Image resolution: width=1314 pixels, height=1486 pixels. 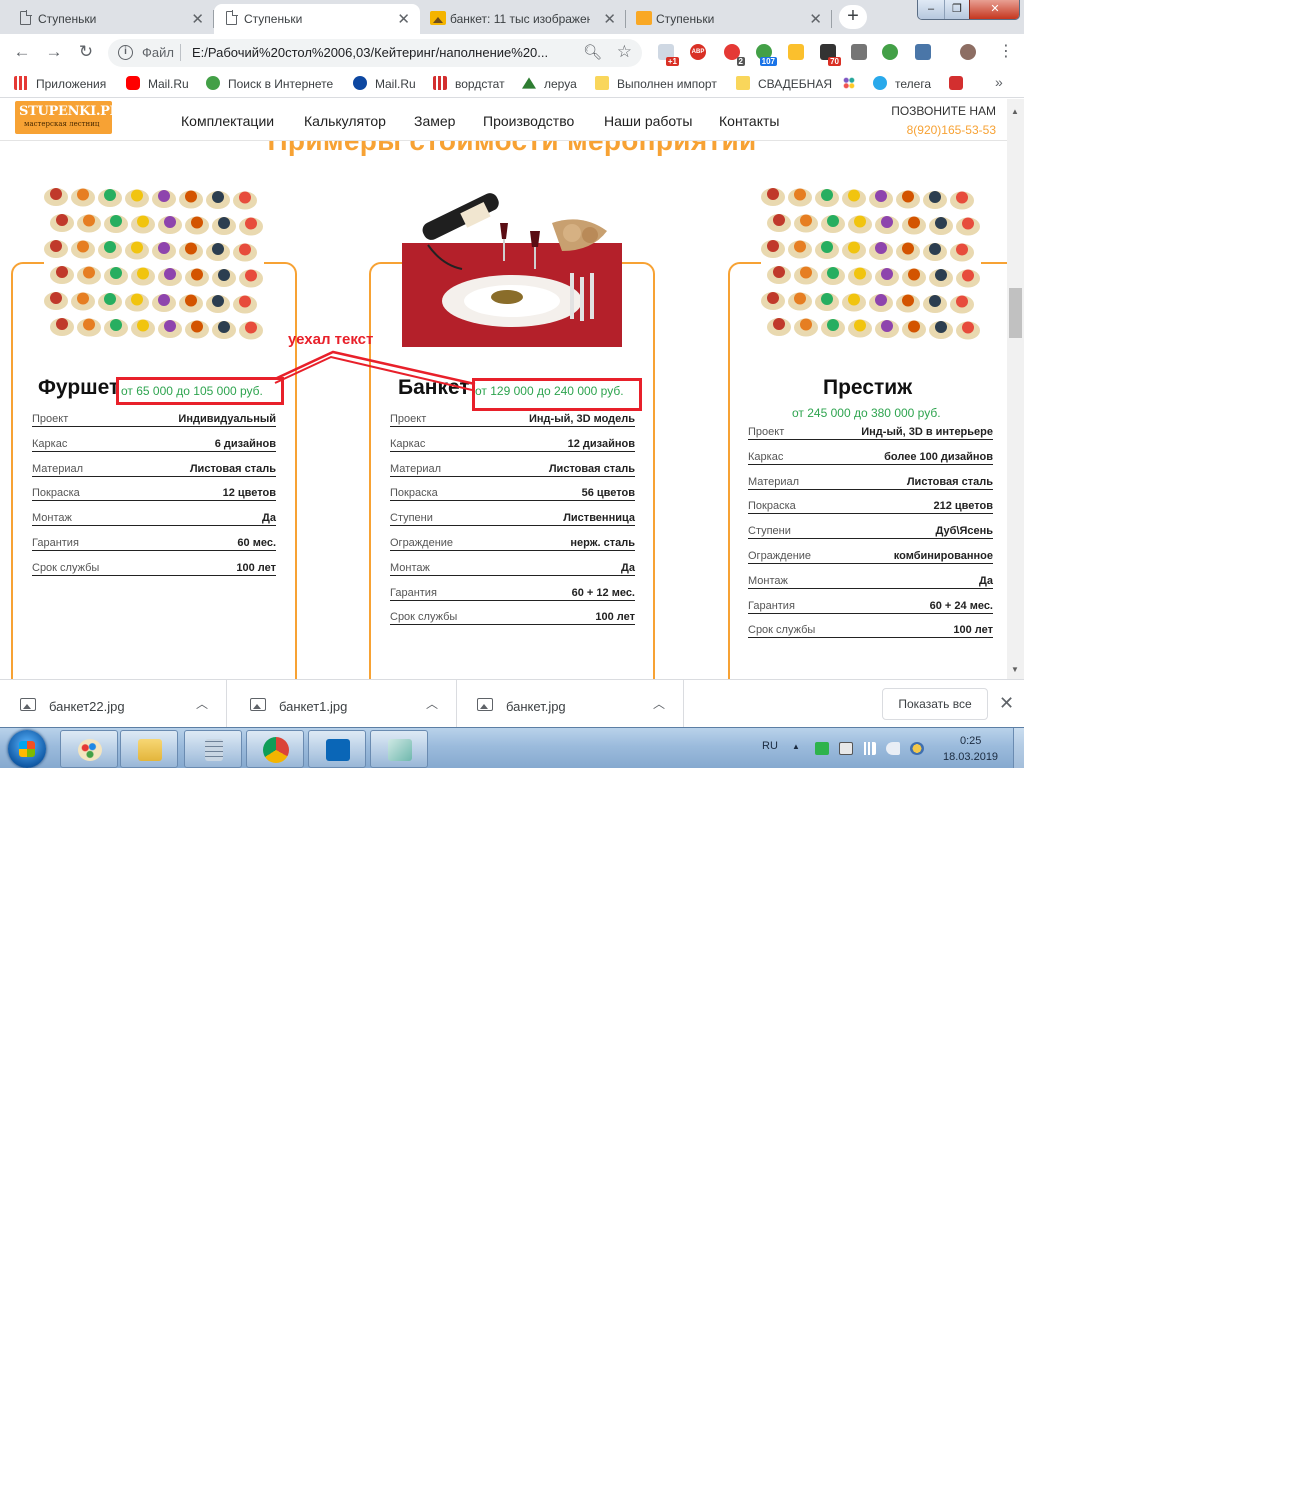 I want to click on taskbar-notepad, so click(x=399, y=749).